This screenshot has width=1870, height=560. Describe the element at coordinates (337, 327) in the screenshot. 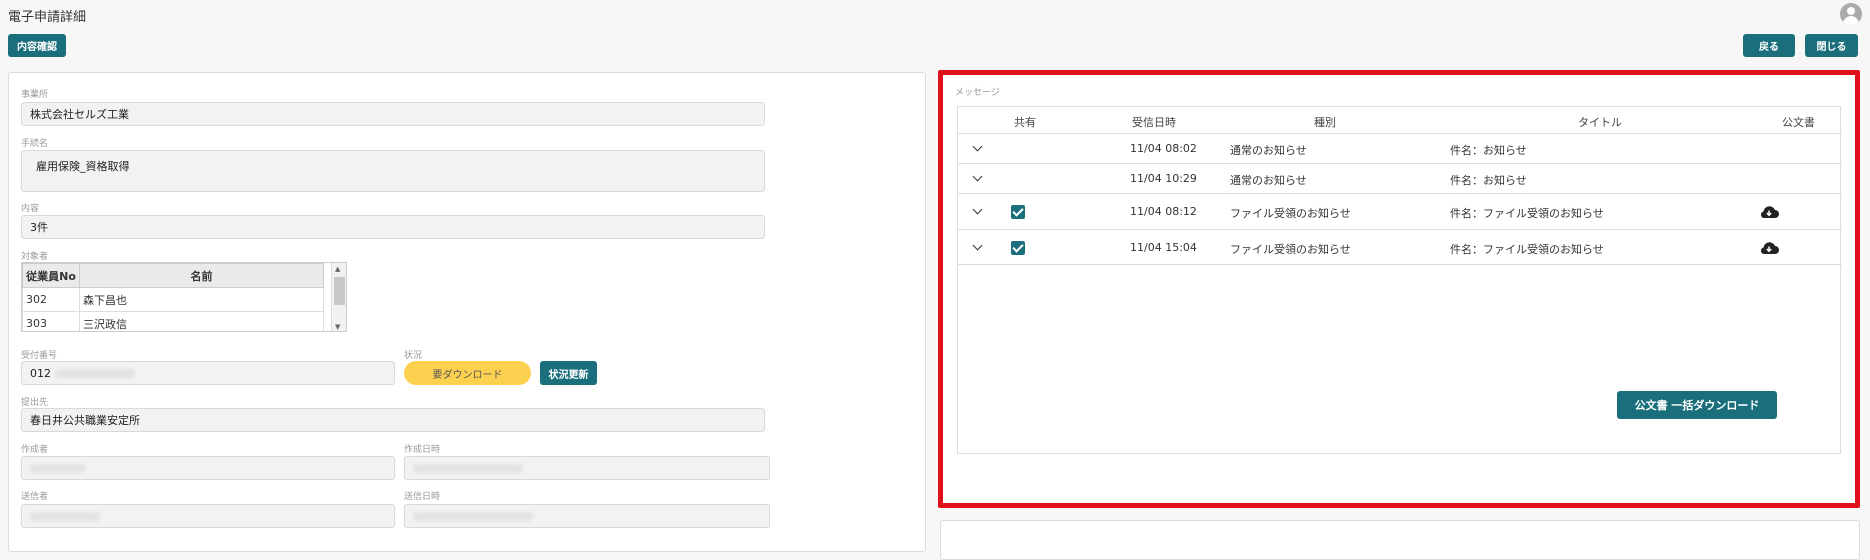

I see `scroll-down-icon: ▼` at that location.